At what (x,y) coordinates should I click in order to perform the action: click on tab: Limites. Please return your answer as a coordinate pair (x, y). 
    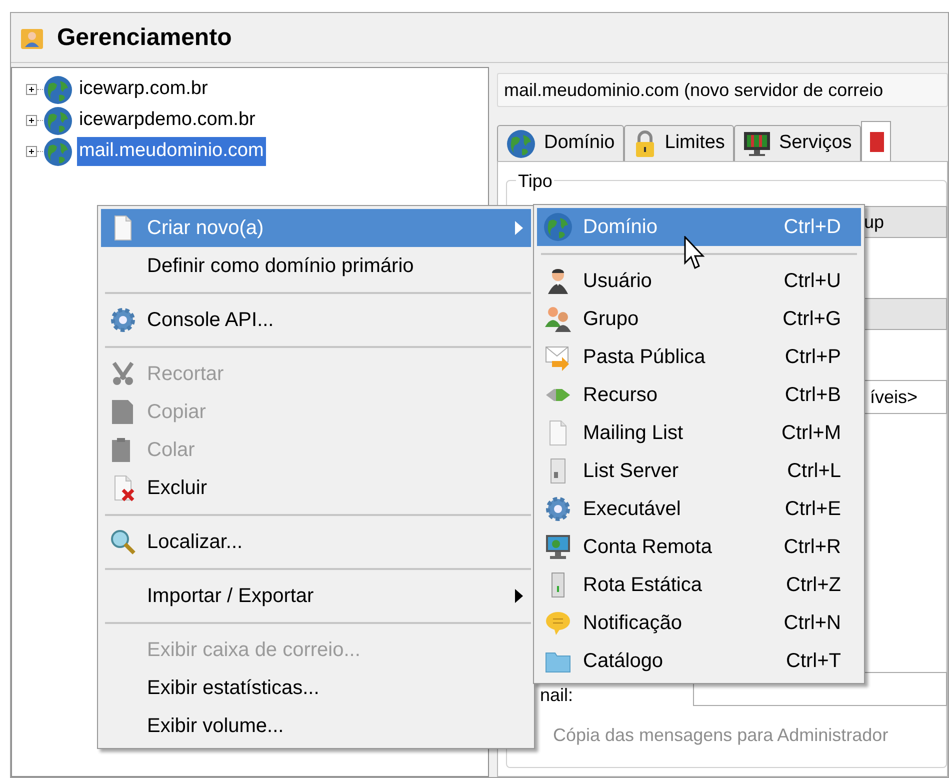
    Looking at the image, I should click on (679, 143).